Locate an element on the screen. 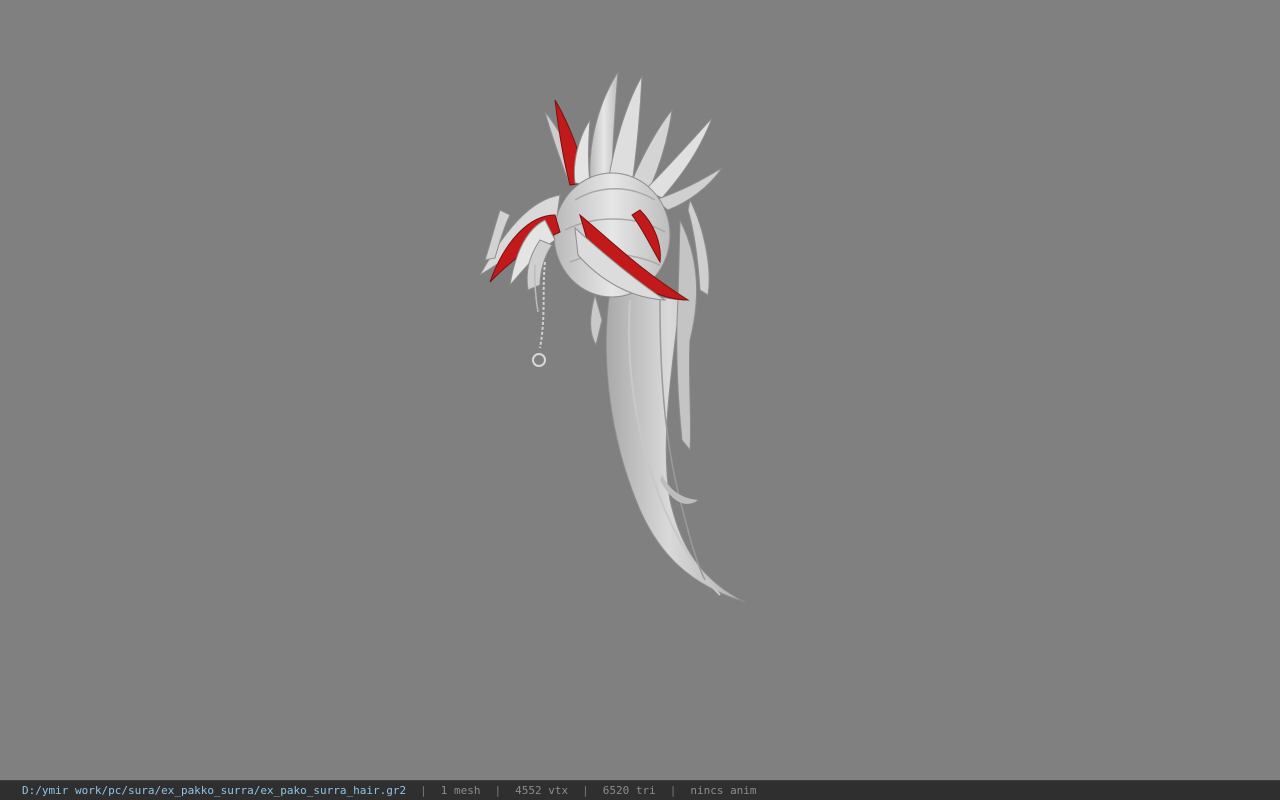 Image resolution: width=1280 pixels, height=800 pixels. hair-chain-ring is located at coordinates (539, 360).